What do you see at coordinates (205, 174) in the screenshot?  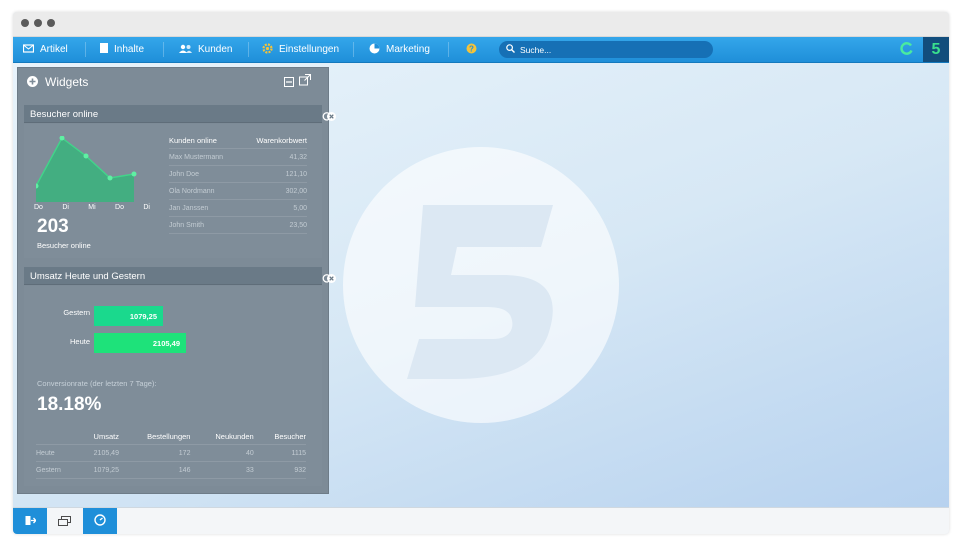 I see `customer-name: John Doe` at bounding box center [205, 174].